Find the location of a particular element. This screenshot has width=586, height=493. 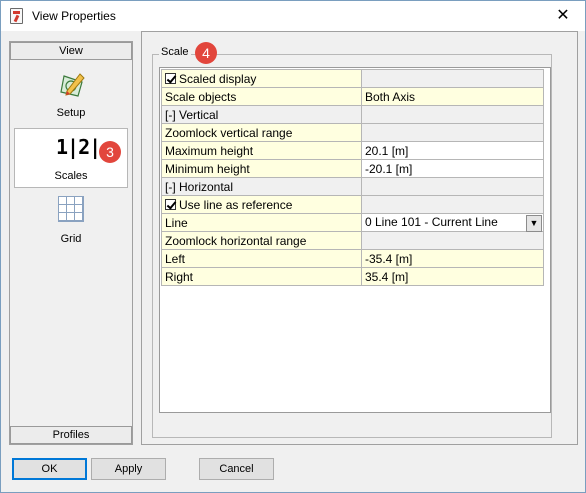

prop-row-vertical-section: [-] Vertical is located at coordinates (352, 114).